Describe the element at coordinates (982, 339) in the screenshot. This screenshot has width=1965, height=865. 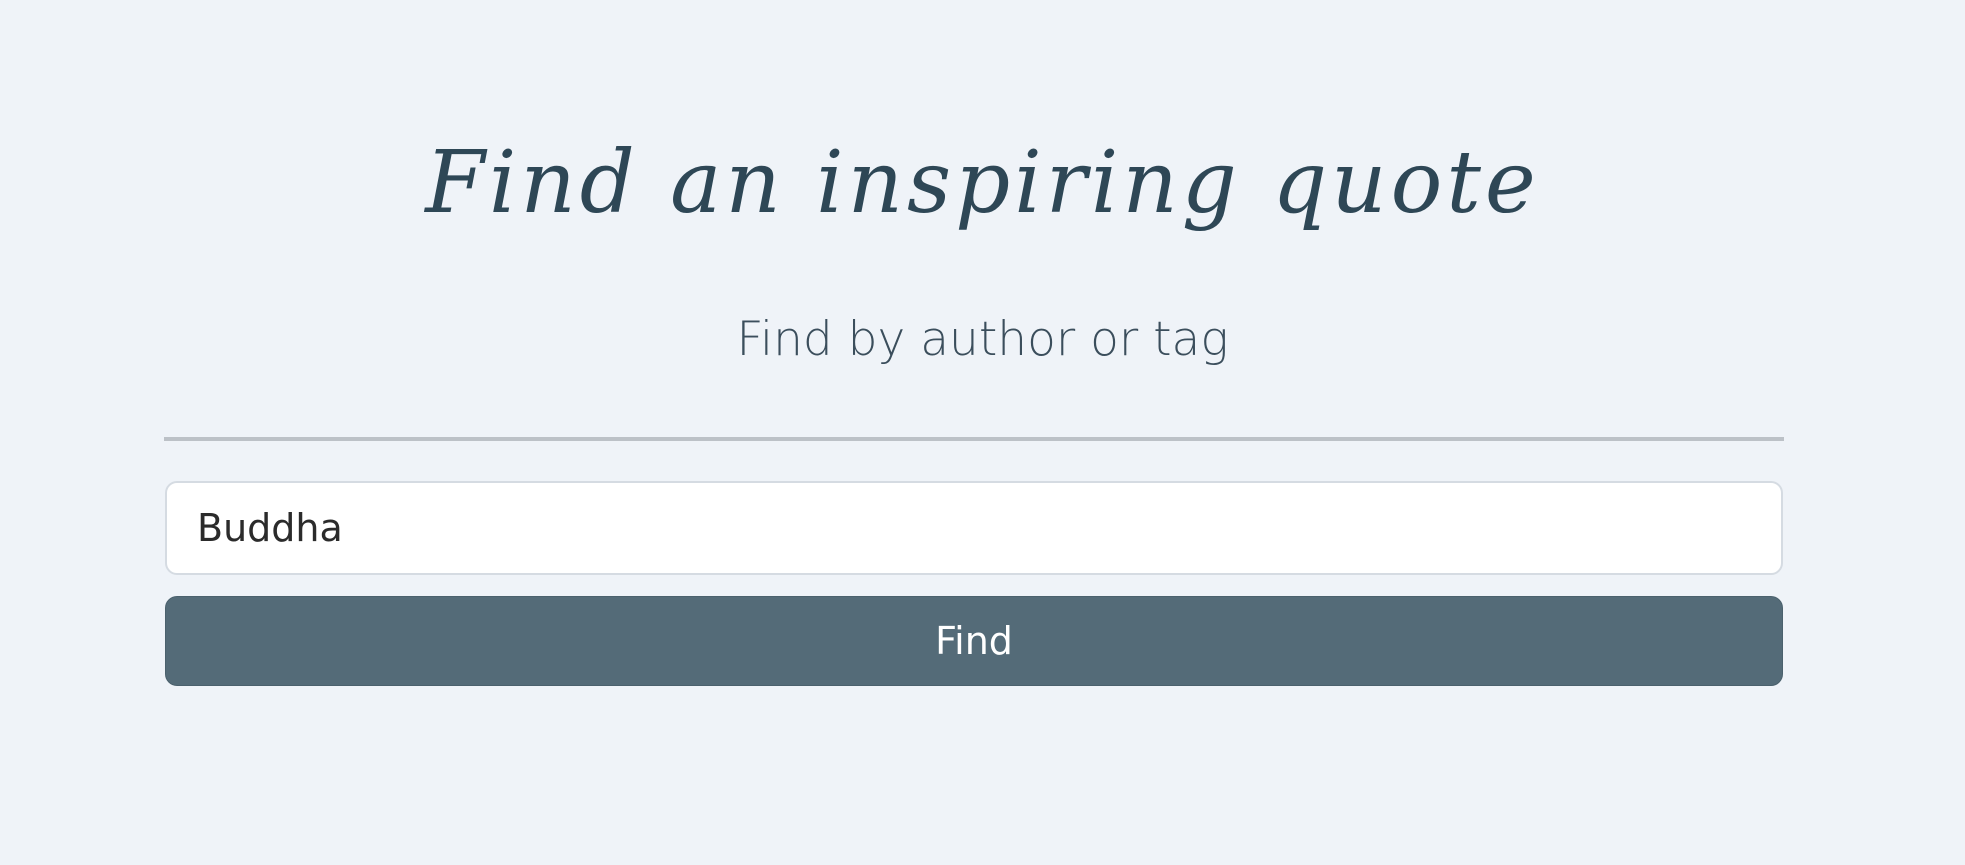
I see `page-subtitle: Find by author or tag` at that location.